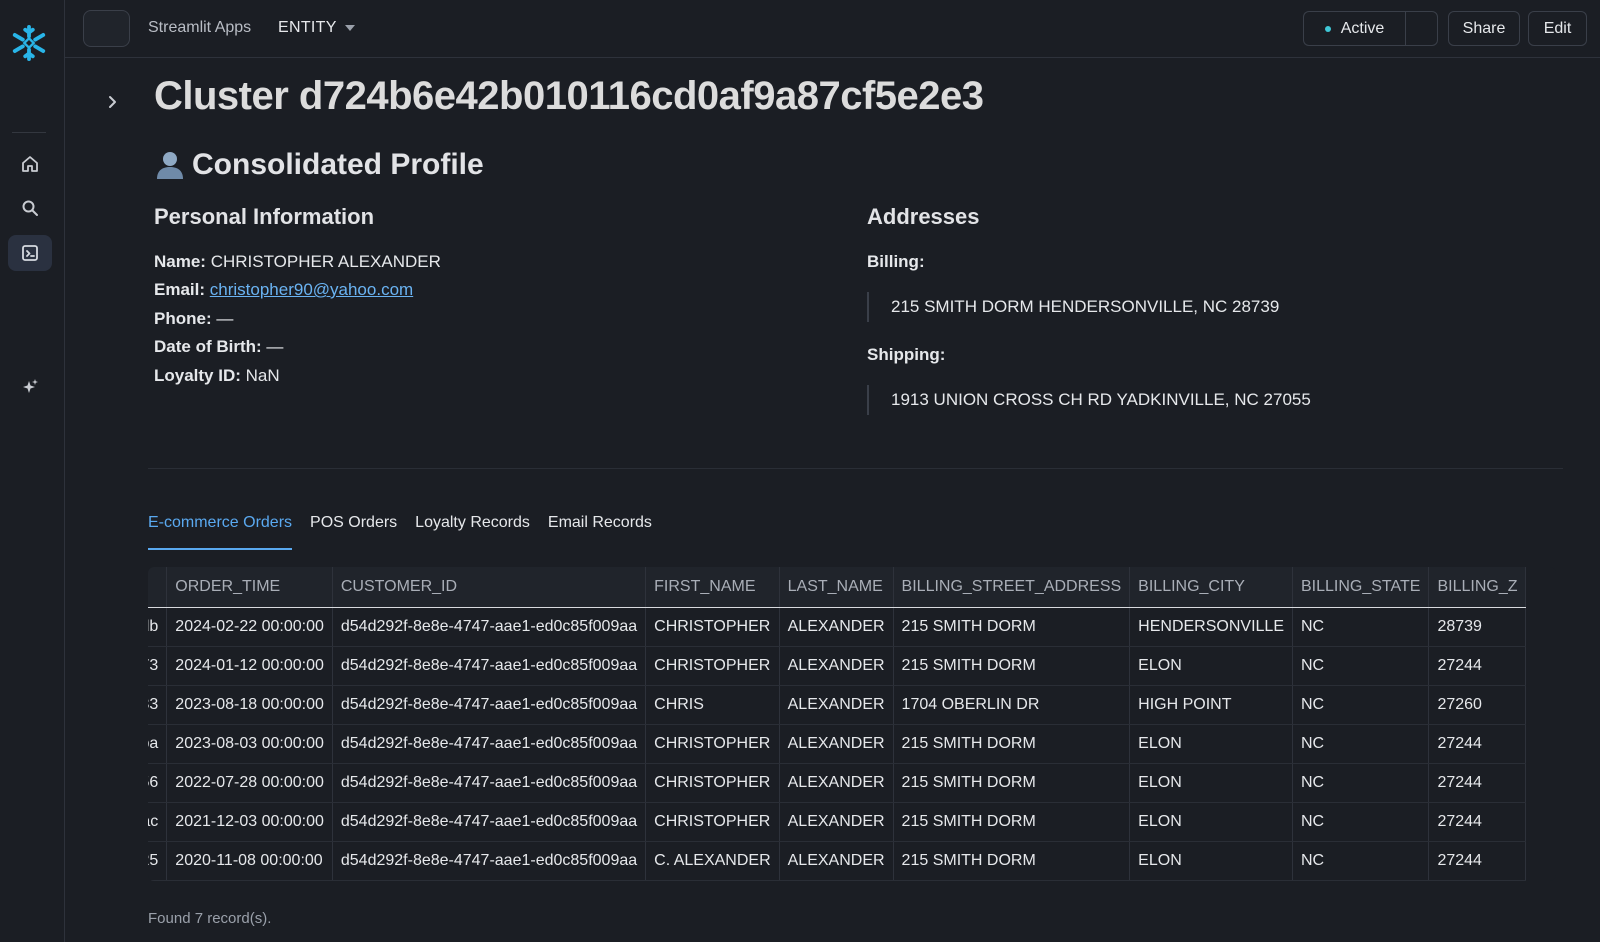  I want to click on column-header: BILLING_STREET_ADDRESS, so click(1012, 587).